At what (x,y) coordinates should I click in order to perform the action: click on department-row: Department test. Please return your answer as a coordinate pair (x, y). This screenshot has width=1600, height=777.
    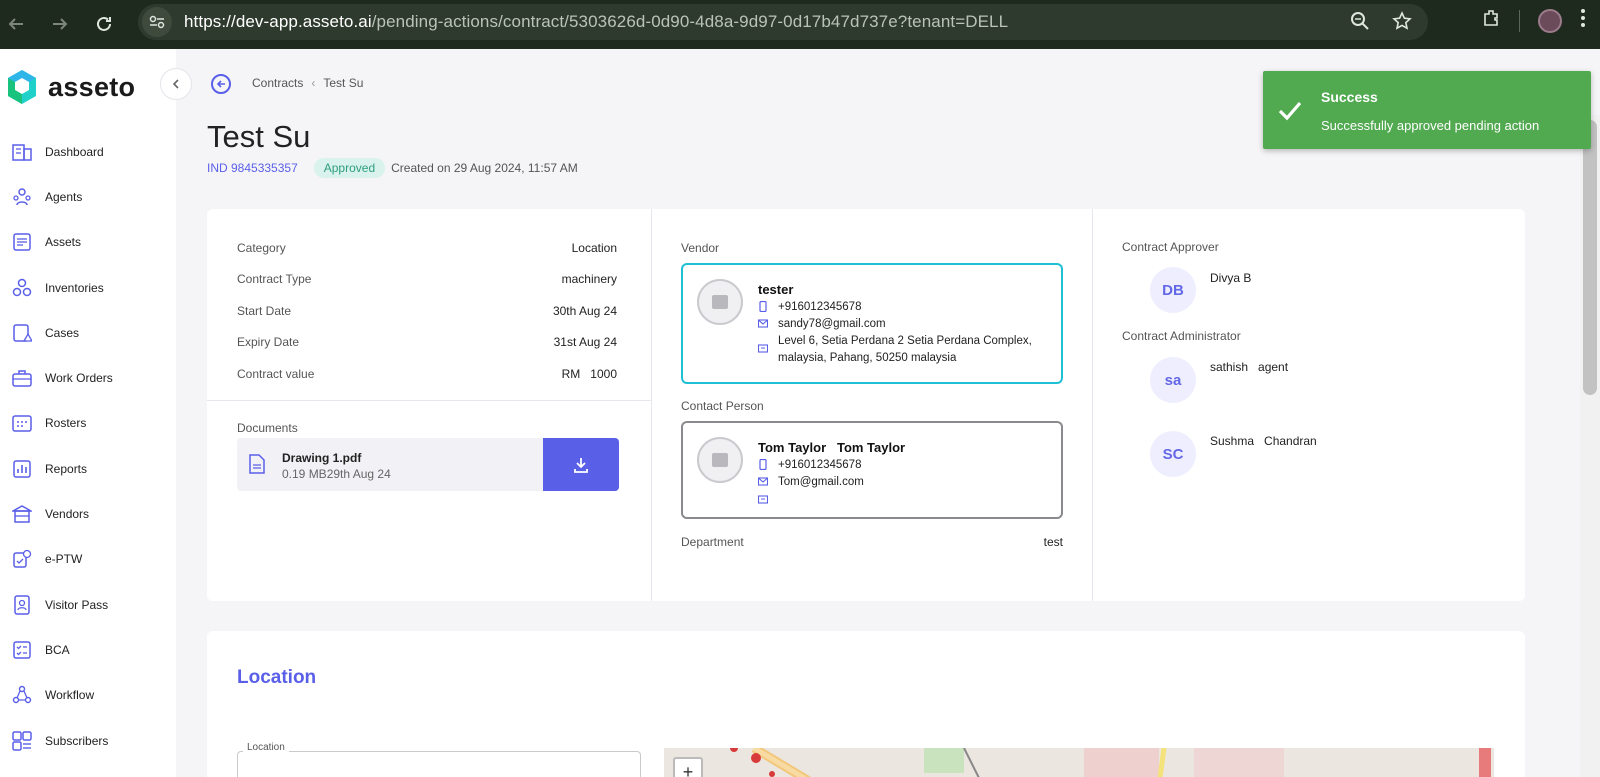
    Looking at the image, I should click on (872, 542).